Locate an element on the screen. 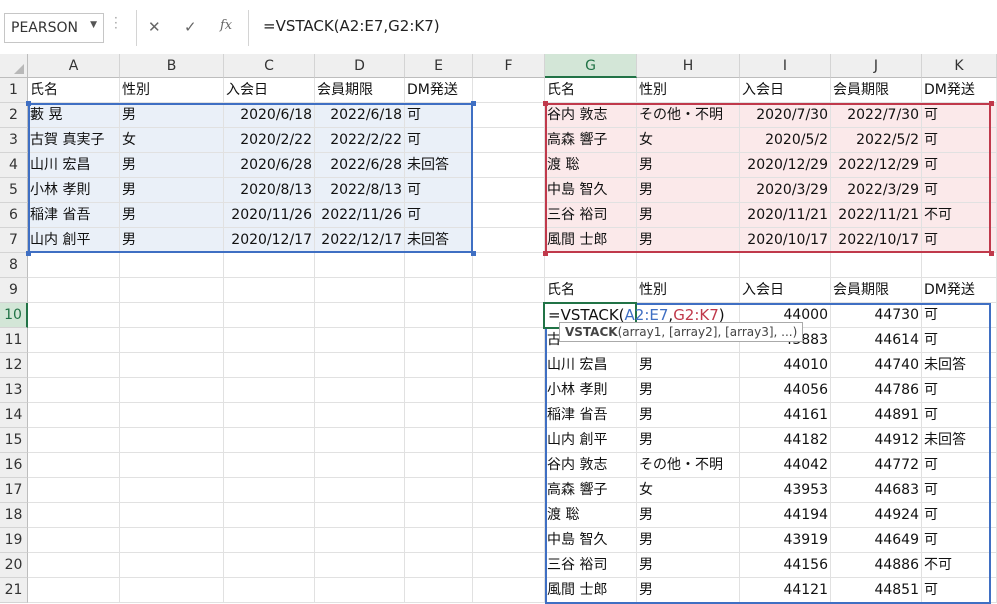 This screenshot has width=997, height=604. column-header-k: K is located at coordinates (959, 66).